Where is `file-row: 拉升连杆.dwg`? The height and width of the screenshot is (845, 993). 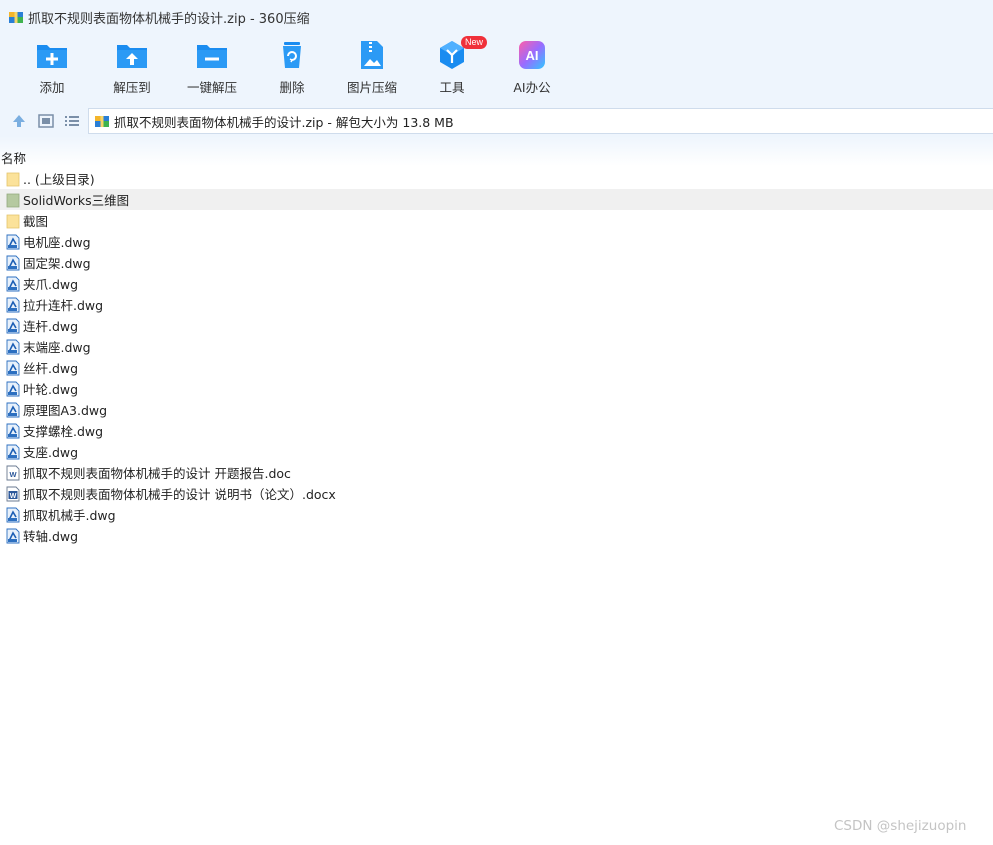
file-row: 拉升连杆.dwg is located at coordinates (496, 304).